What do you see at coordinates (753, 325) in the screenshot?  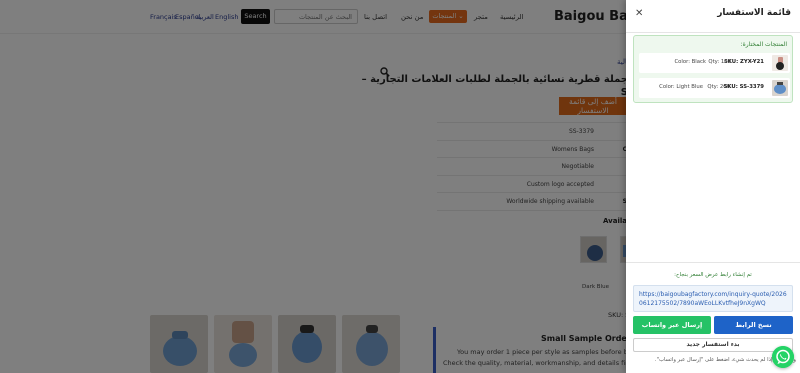 I see `copy-link-button: نسخ الرابط` at bounding box center [753, 325].